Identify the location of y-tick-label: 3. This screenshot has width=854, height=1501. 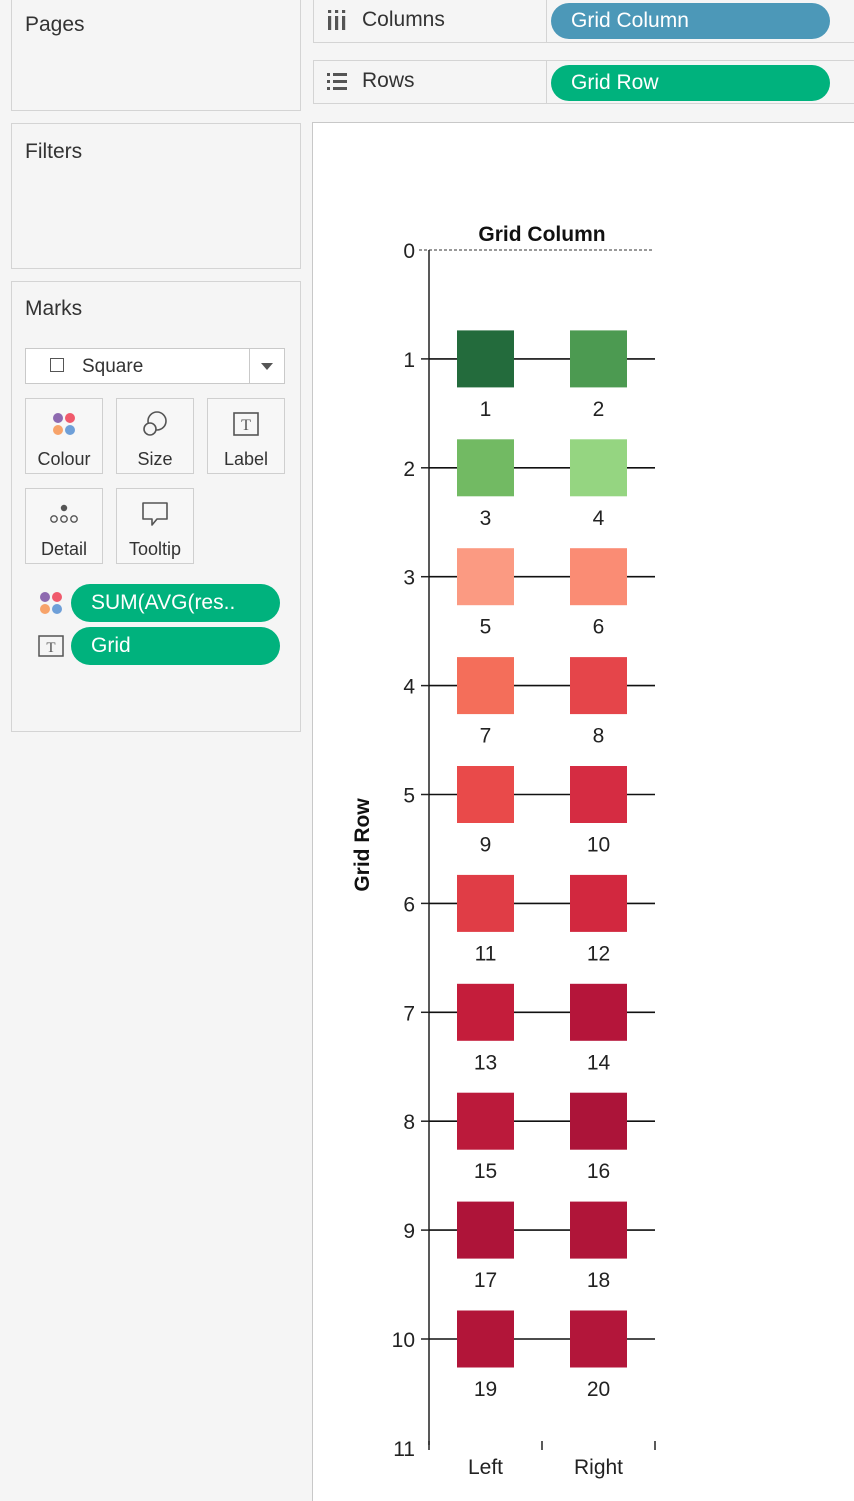
(409, 578).